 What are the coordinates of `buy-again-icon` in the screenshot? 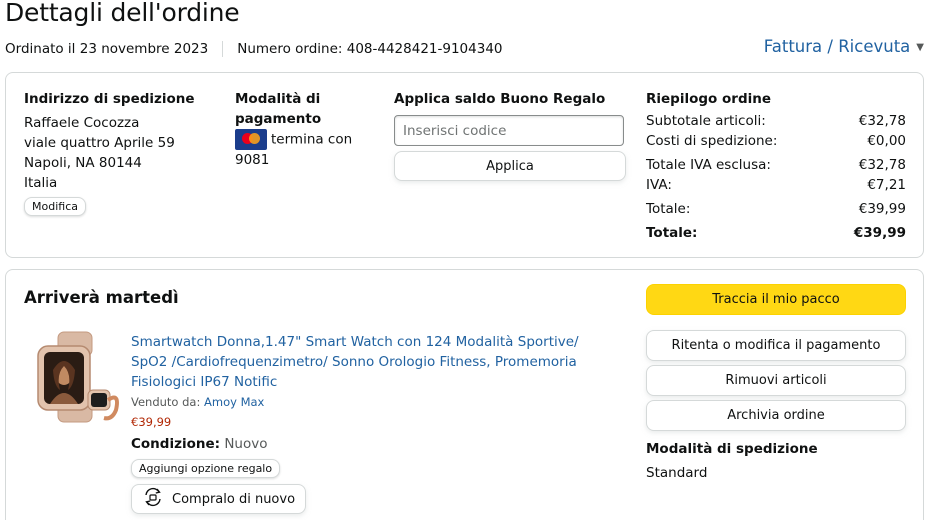 It's located at (153, 499).